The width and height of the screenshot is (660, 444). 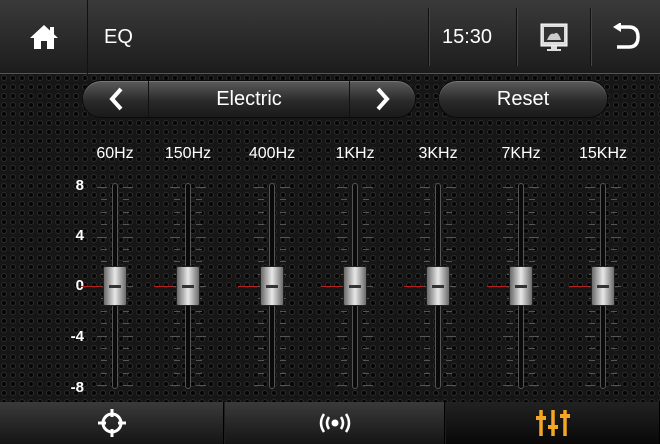 What do you see at coordinates (77, 336) in the screenshot?
I see `scale-label: -4` at bounding box center [77, 336].